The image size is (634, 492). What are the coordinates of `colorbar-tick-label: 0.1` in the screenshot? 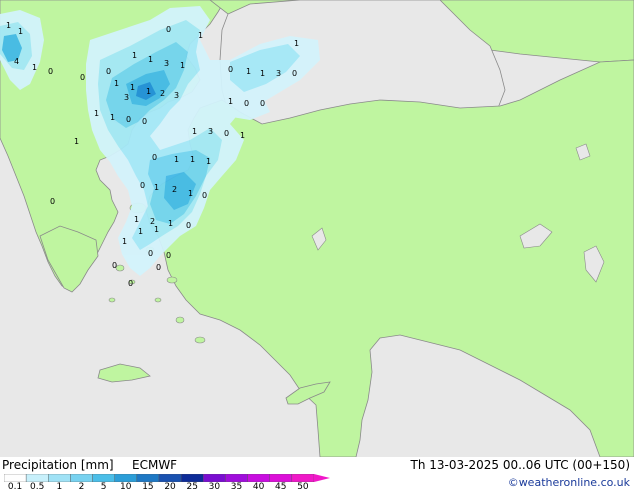 It's located at (15, 487).